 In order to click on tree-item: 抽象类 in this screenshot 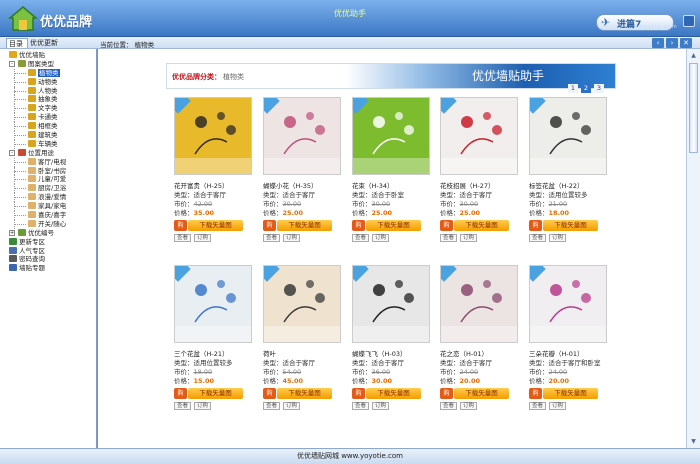, I will do `click(48, 100)`.